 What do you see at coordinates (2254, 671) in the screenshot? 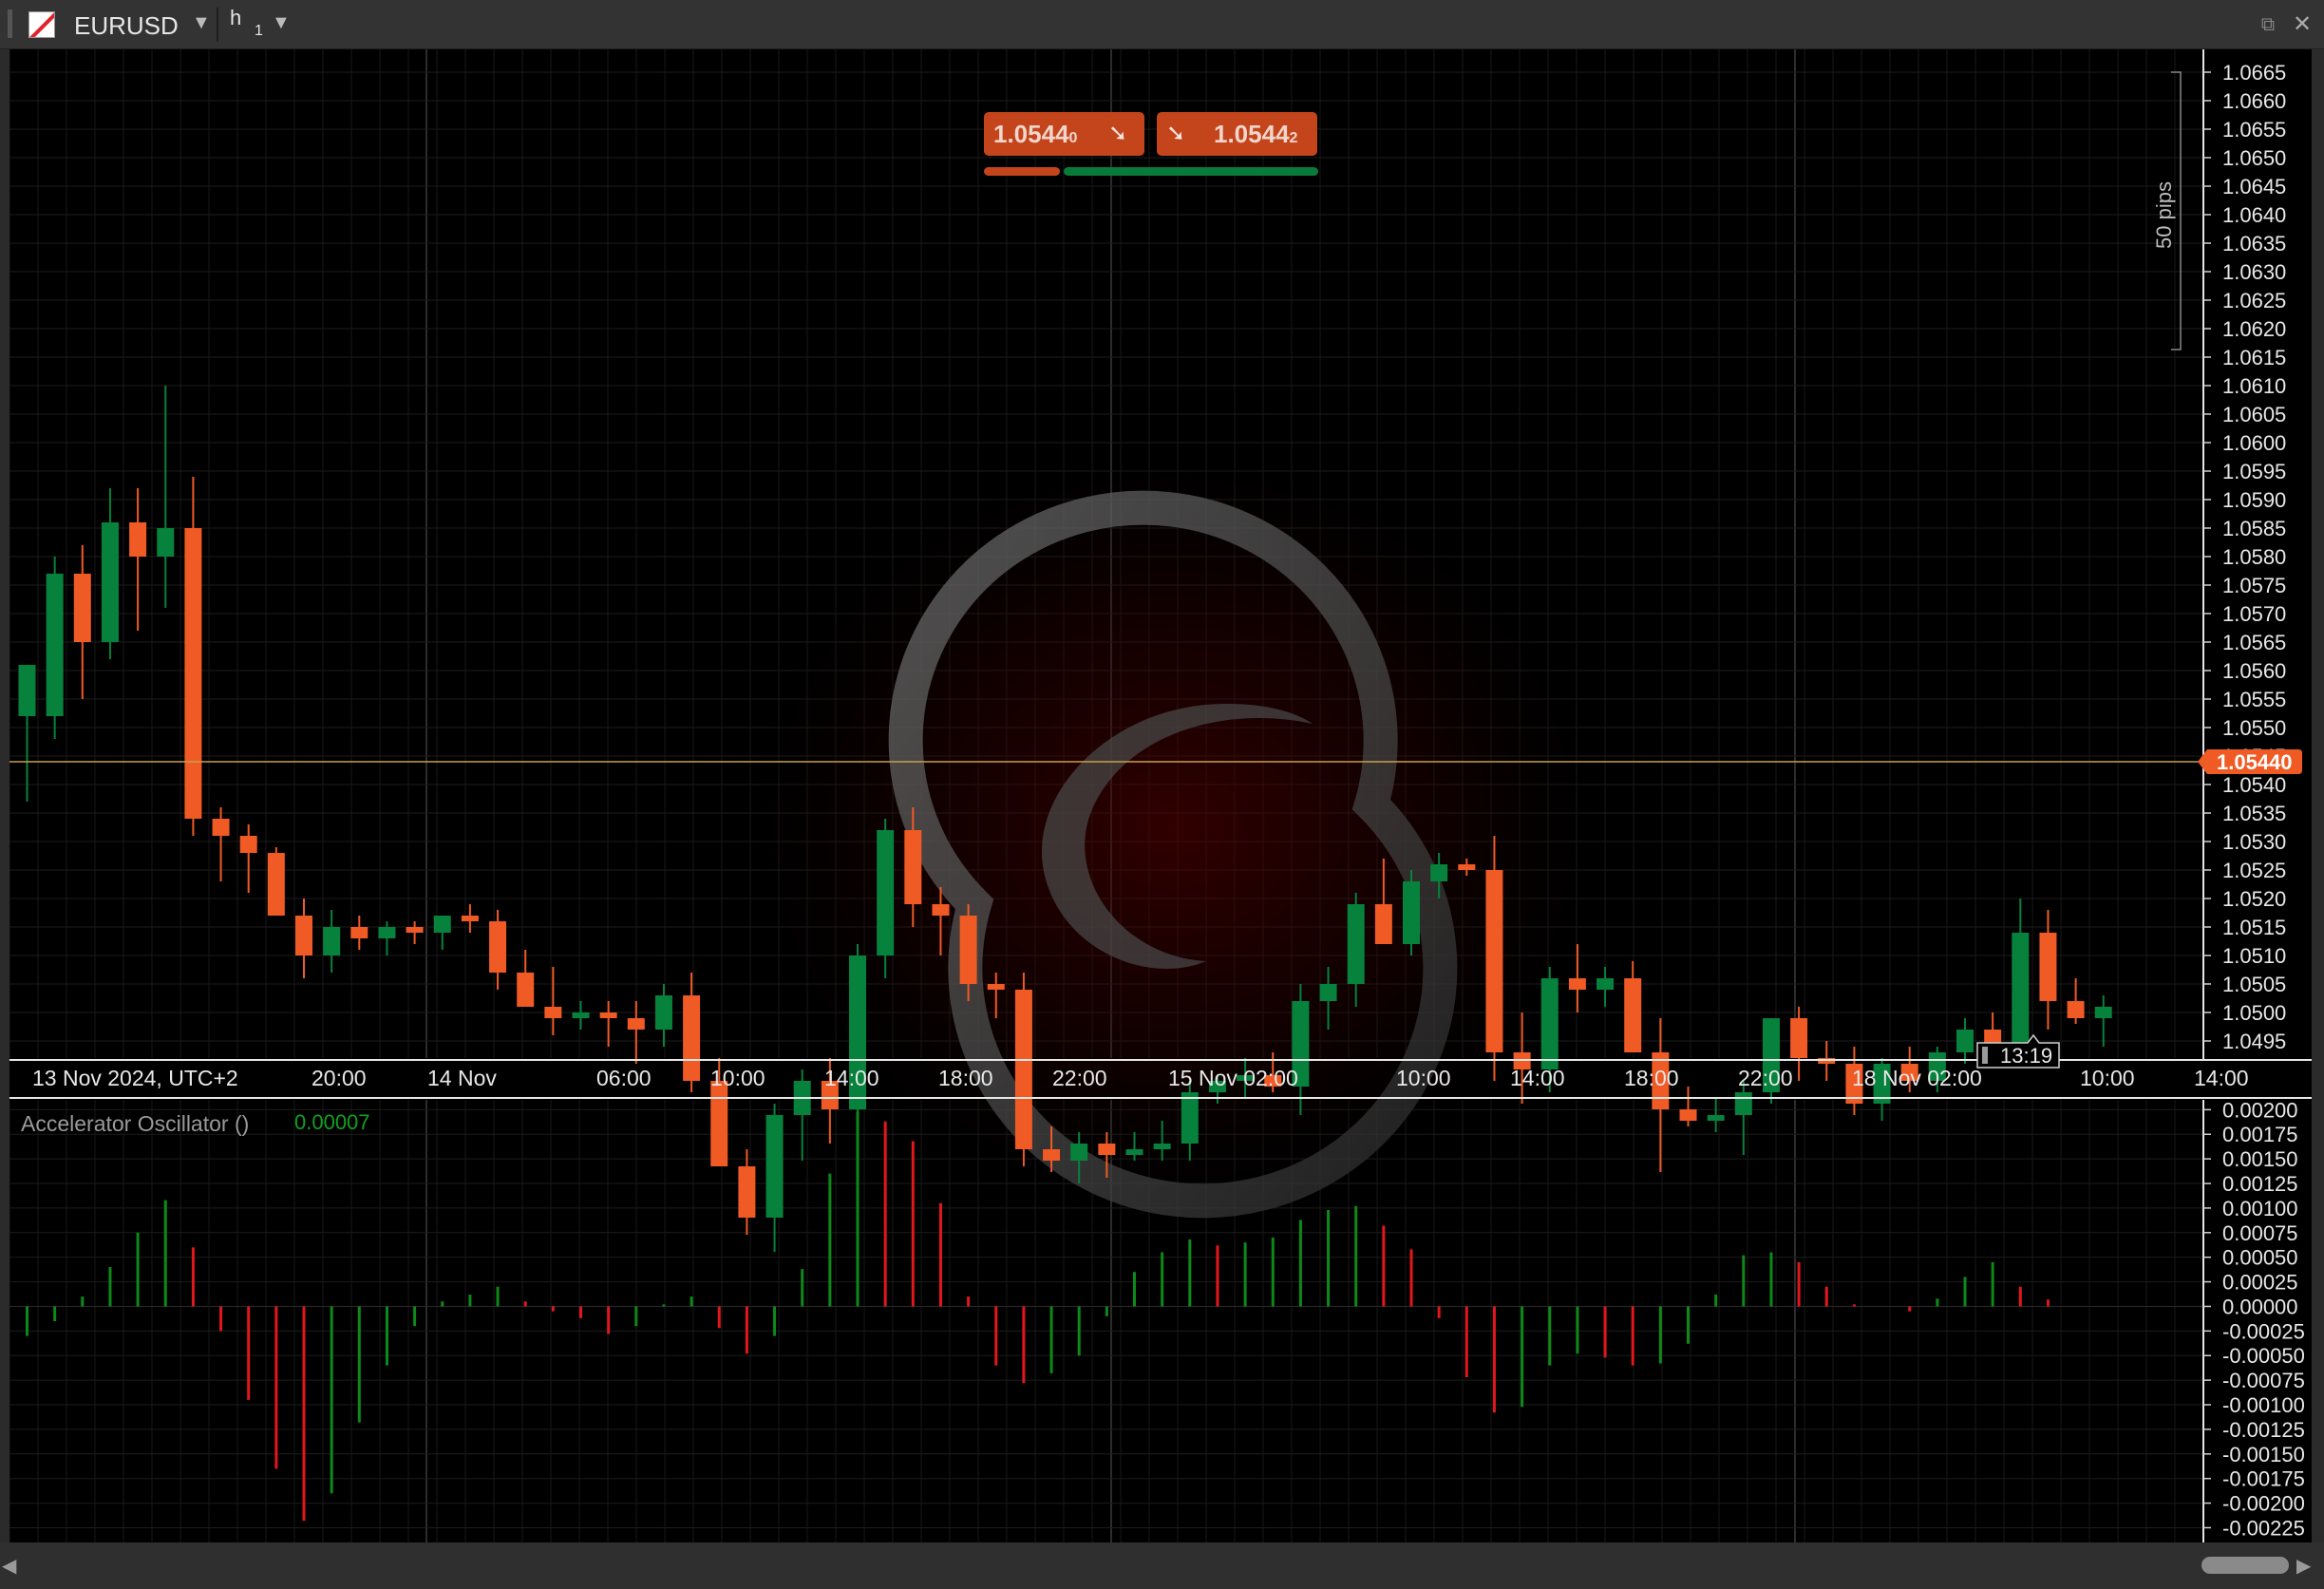
I see `price-tick-label: 1.0560` at bounding box center [2254, 671].